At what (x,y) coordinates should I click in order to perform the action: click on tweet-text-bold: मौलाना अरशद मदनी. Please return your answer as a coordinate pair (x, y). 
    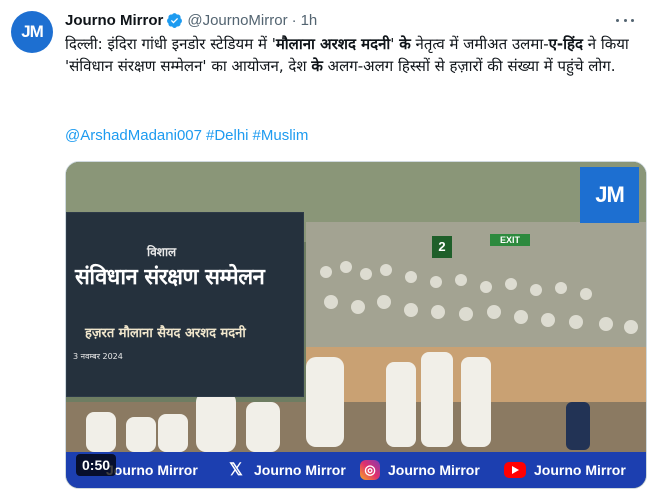
    Looking at the image, I should click on (333, 44).